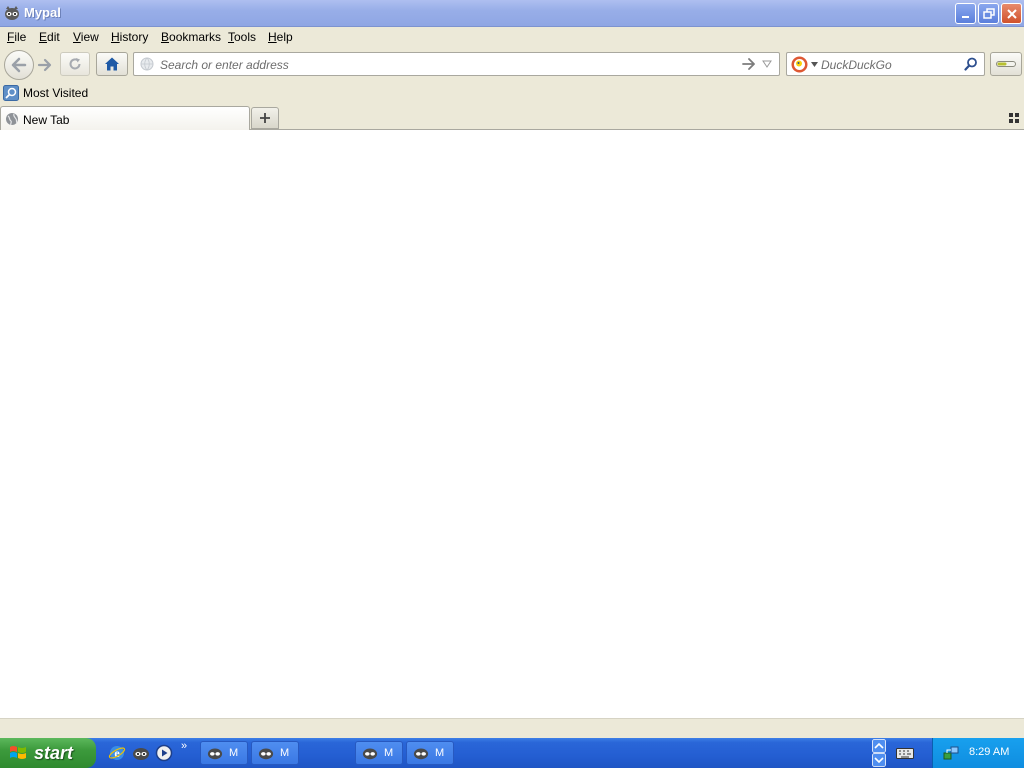 Image resolution: width=1024 pixels, height=768 pixels. Describe the element at coordinates (799, 64) in the screenshot. I see `duckduckgo-icon` at that location.